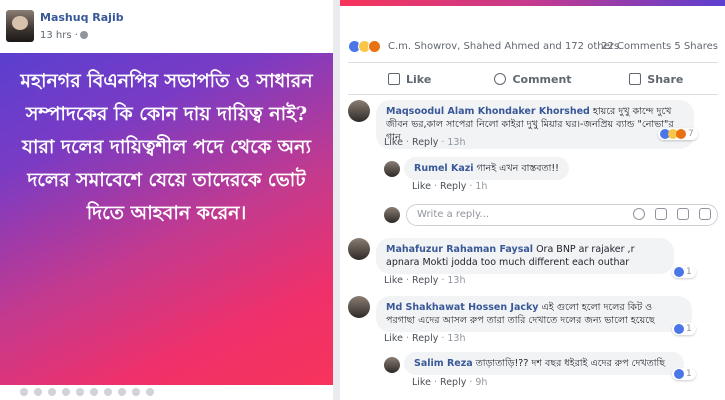  Describe the element at coordinates (409, 79) in the screenshot. I see `like-button: Like` at that location.